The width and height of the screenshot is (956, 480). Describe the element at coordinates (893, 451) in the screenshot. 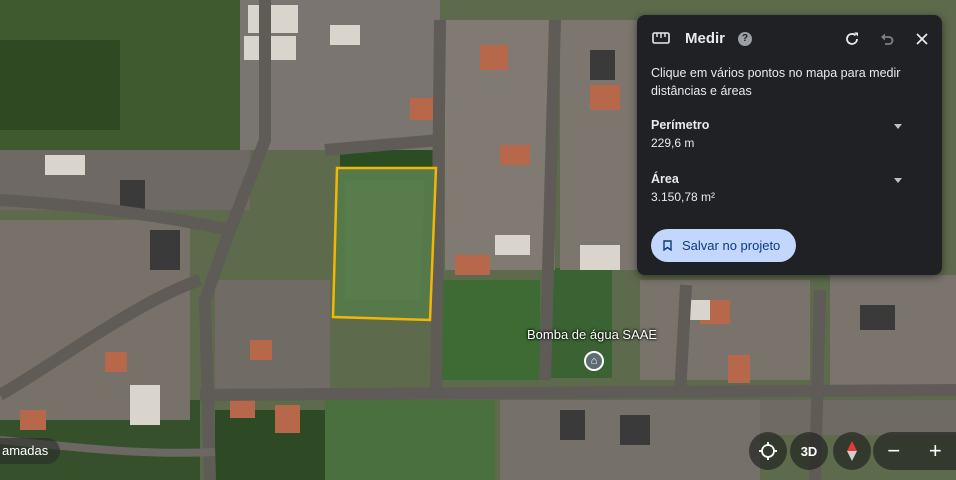

I see `zoom-out-button: −` at that location.